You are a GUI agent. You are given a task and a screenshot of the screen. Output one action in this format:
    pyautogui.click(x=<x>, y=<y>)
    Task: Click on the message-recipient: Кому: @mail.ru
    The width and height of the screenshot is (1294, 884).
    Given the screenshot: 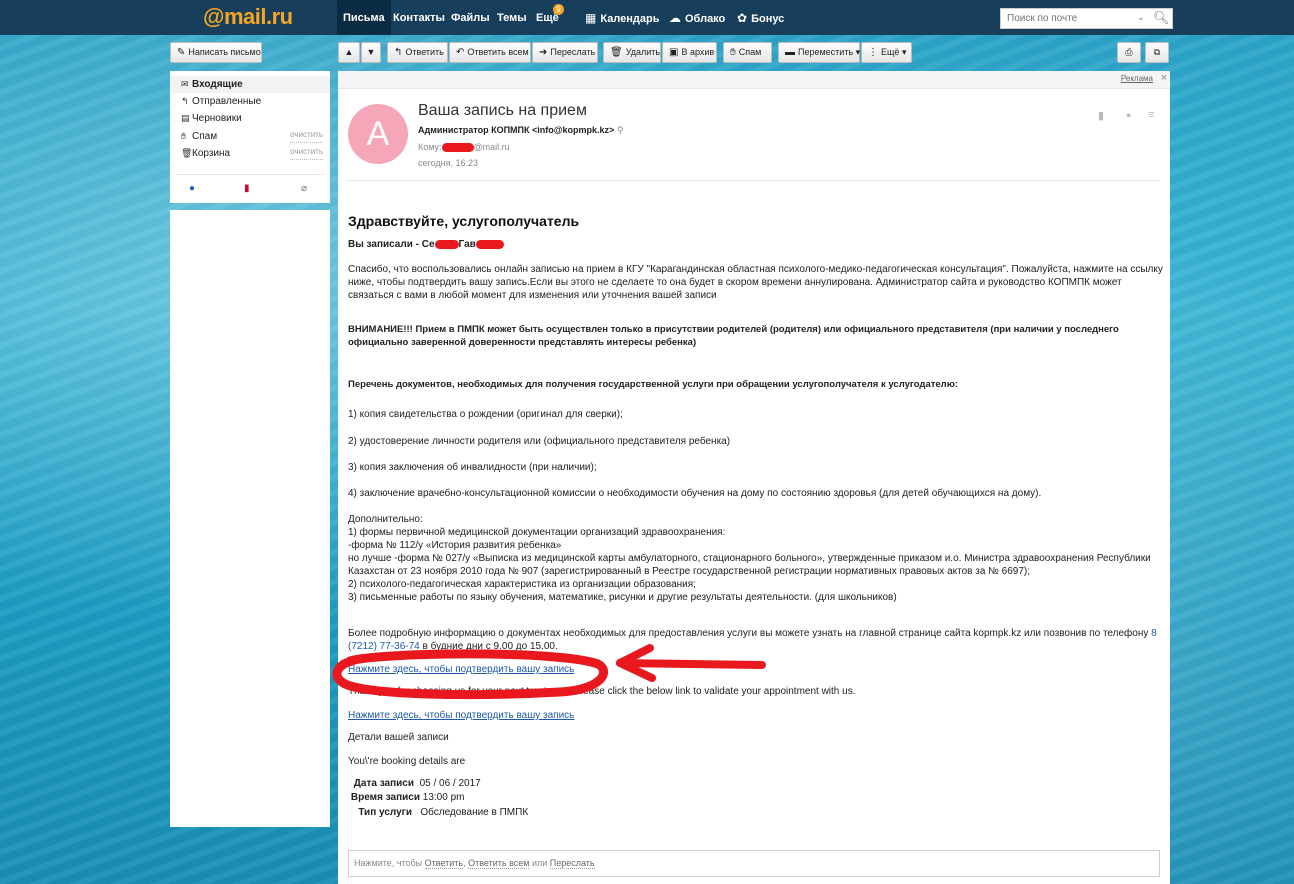 What is the action you would take?
    pyautogui.click(x=464, y=147)
    